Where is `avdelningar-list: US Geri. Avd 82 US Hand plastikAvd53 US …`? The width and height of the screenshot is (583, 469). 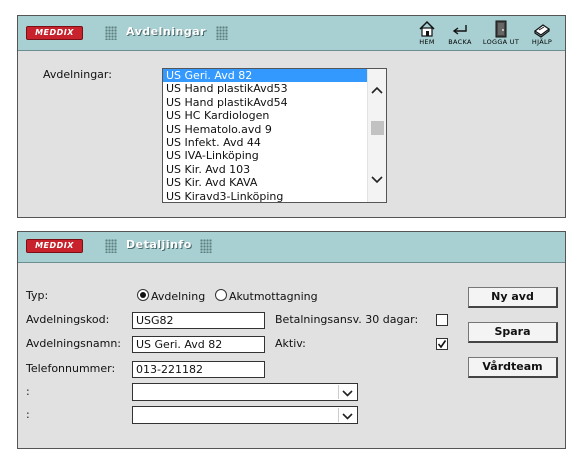
avdelningar-list: US Geri. Avd 82 US Hand plastikAvd53 US … is located at coordinates (266, 135).